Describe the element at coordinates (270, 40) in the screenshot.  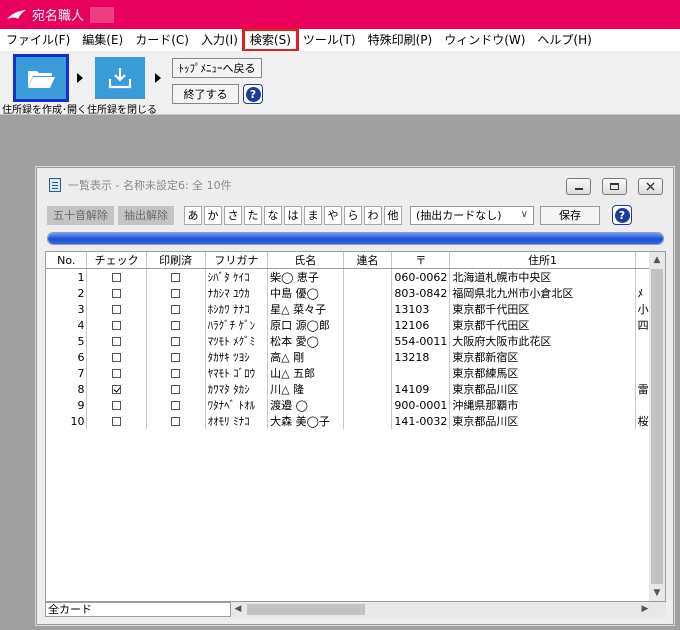
I see `menu-search: 検索(S)` at that location.